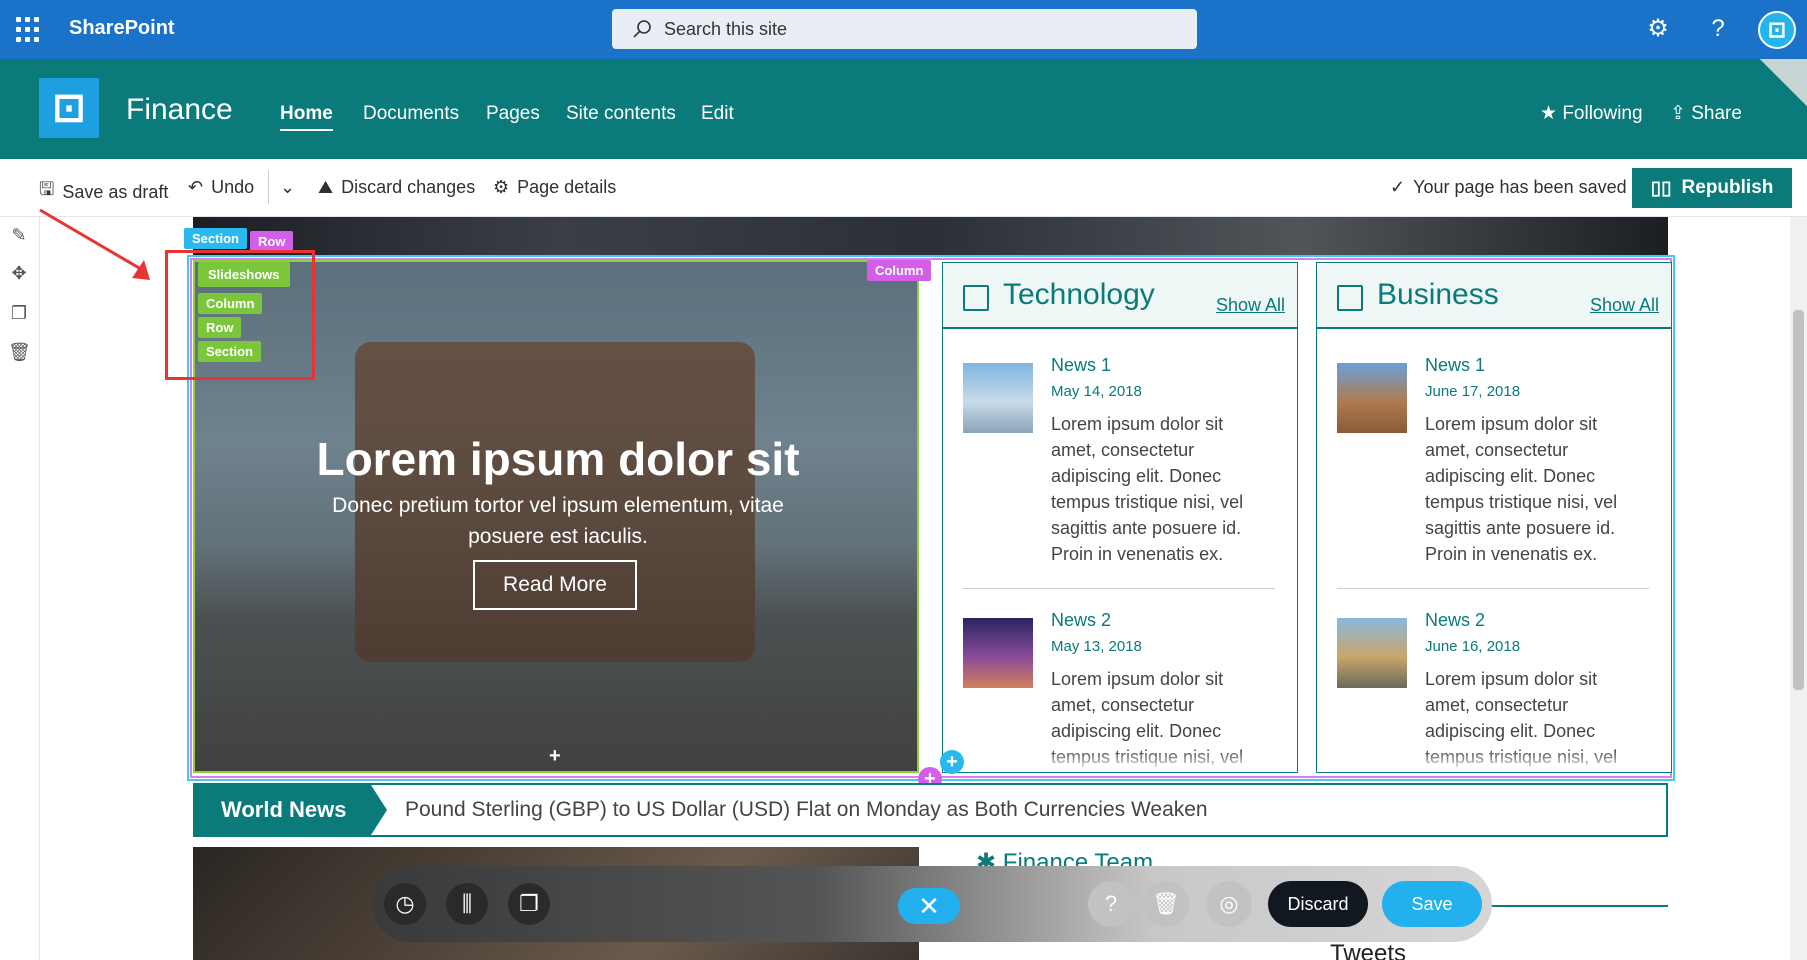 The height and width of the screenshot is (960, 1807). What do you see at coordinates (287, 187) in the screenshot?
I see `undo-dropdown-chevron-down-icon: ⌄` at bounding box center [287, 187].